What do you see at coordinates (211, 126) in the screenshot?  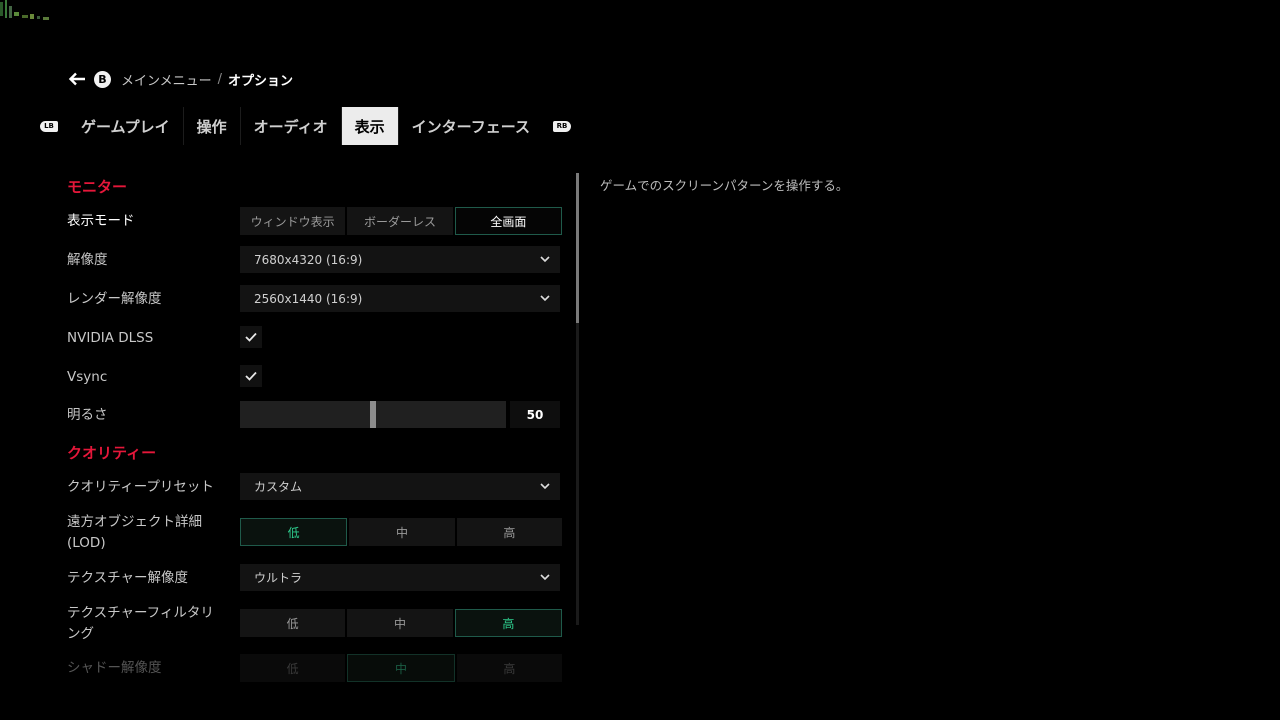 I see `tab-controls: 操作` at bounding box center [211, 126].